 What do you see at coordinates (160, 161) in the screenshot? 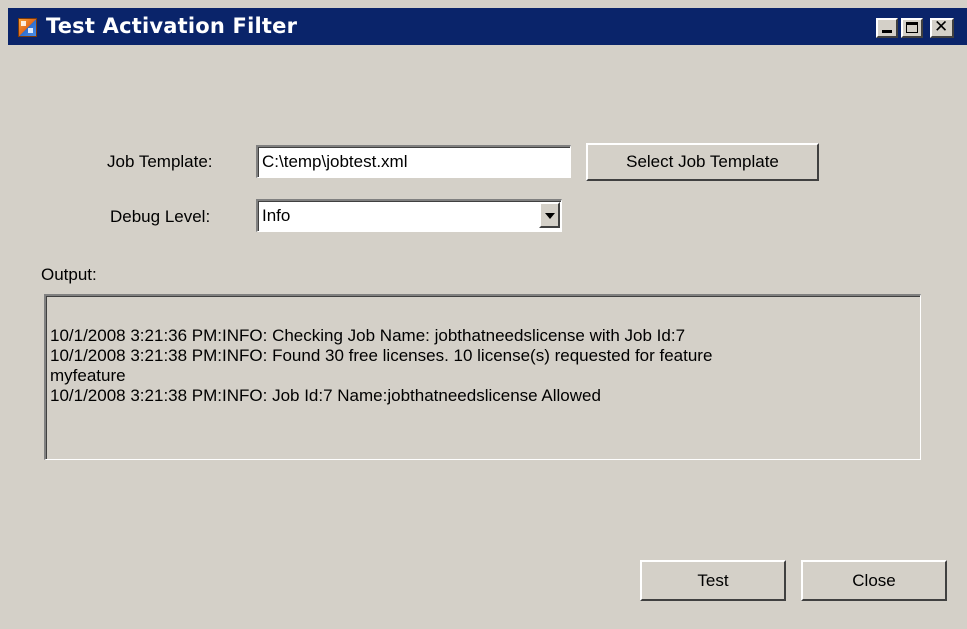
I see `job-template-label: Job Template:` at bounding box center [160, 161].